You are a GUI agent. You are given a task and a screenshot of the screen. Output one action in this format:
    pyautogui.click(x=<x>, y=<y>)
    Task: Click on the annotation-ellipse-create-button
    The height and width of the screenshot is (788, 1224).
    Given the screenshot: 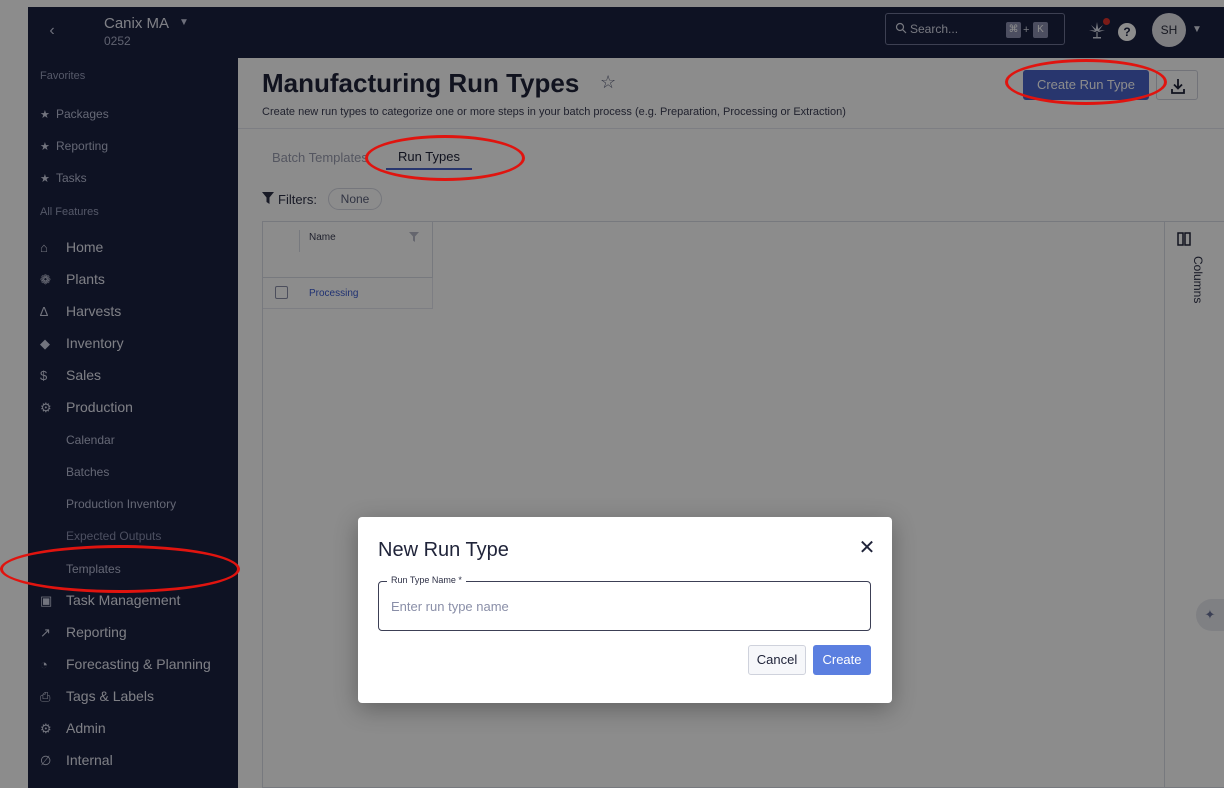 What is the action you would take?
    pyautogui.click(x=1086, y=82)
    